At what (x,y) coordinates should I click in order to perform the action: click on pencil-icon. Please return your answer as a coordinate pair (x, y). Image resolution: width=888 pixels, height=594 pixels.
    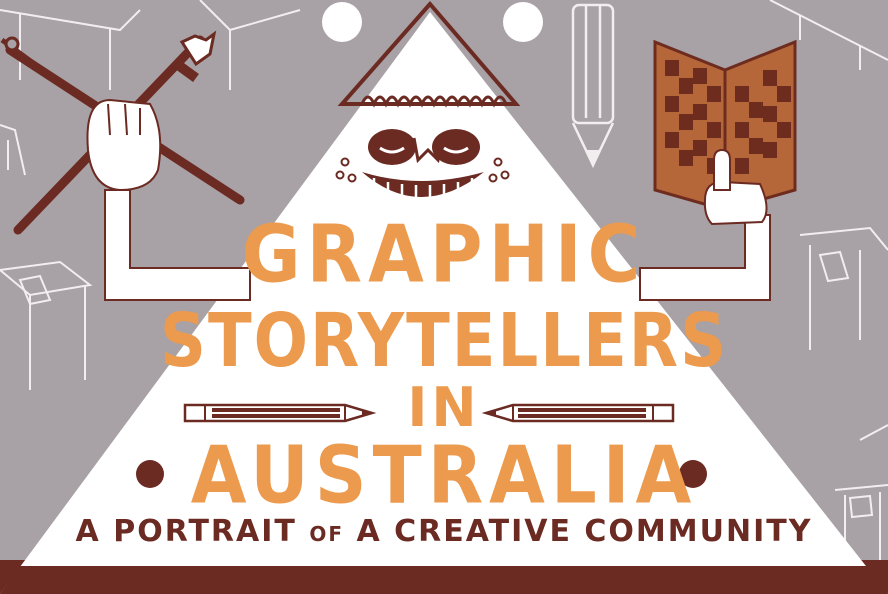
    Looking at the image, I should click on (593, 85).